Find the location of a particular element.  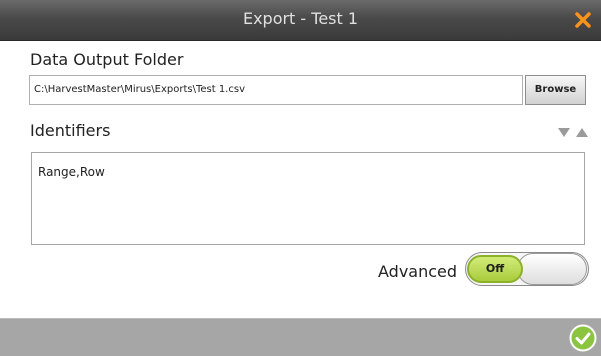

browse-button: Browse is located at coordinates (555, 90).